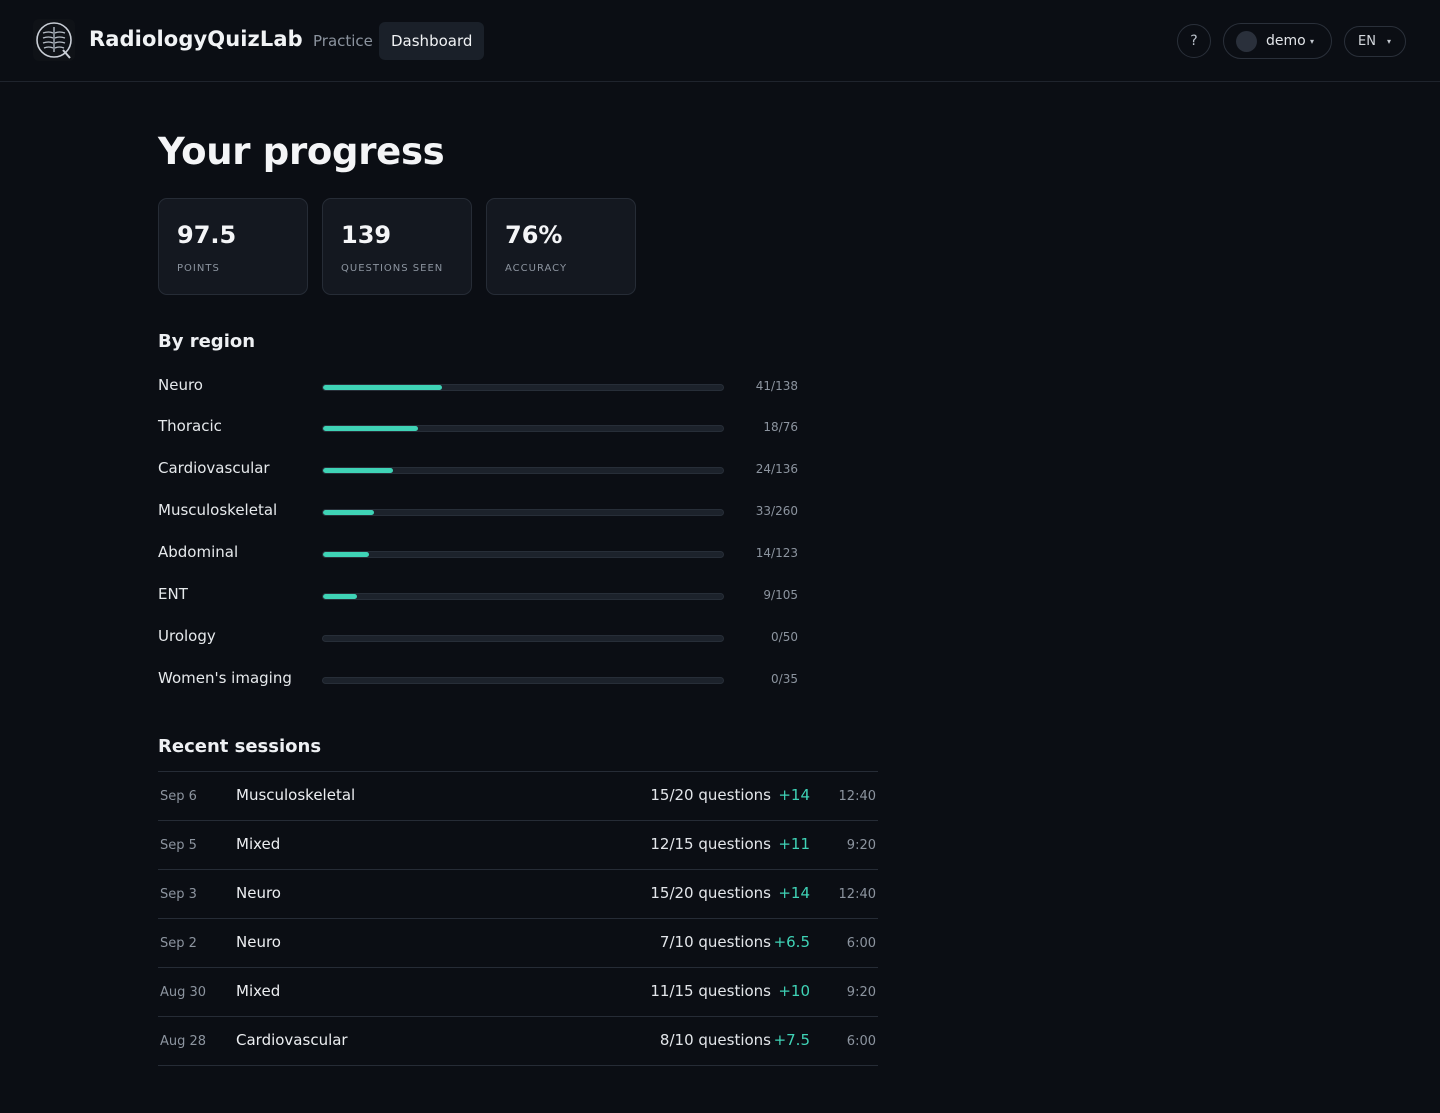 Image resolution: width=1440 pixels, height=1113 pixels. I want to click on stat-value: 139, so click(366, 235).